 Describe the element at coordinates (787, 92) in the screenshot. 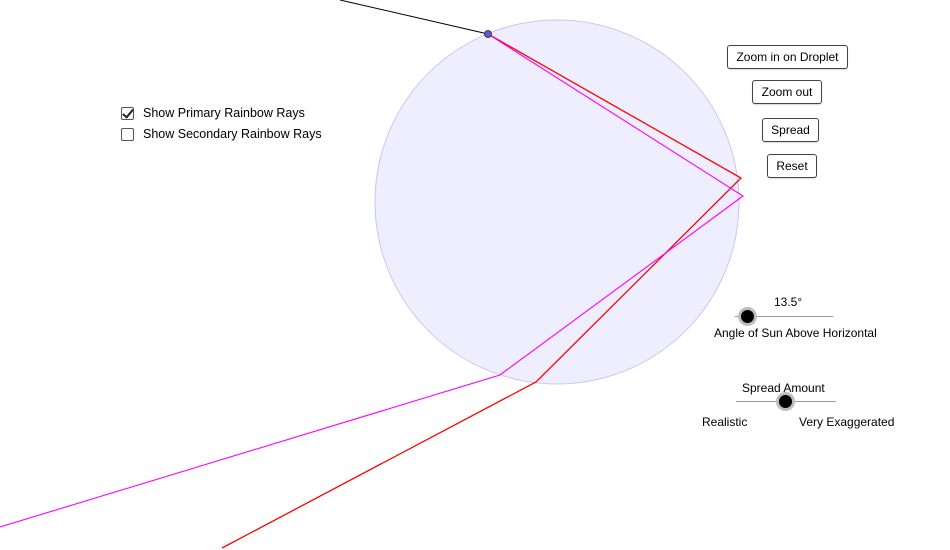

I see `zoom-out-button: Zoom out` at that location.